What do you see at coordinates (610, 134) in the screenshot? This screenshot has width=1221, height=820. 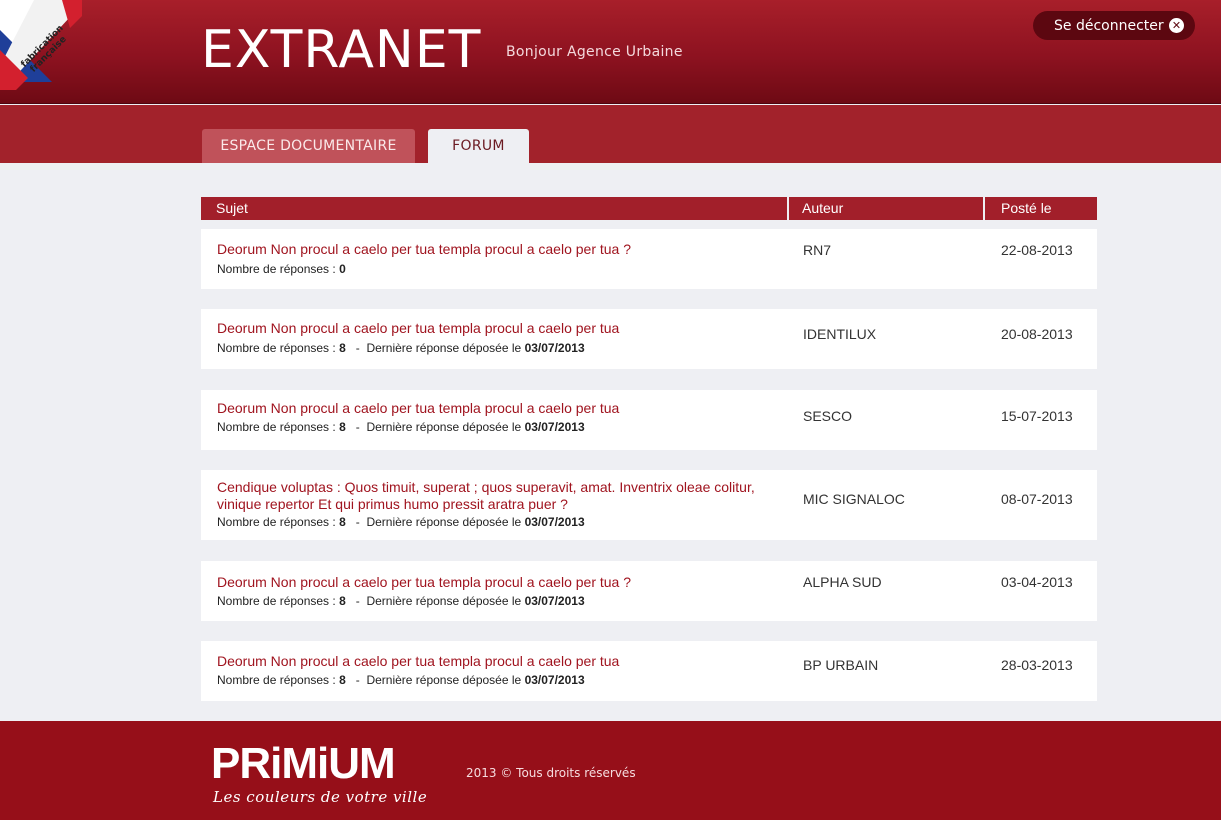 I see `tab-bar: ESPACE DOCUMENTAIRE FORUM` at bounding box center [610, 134].